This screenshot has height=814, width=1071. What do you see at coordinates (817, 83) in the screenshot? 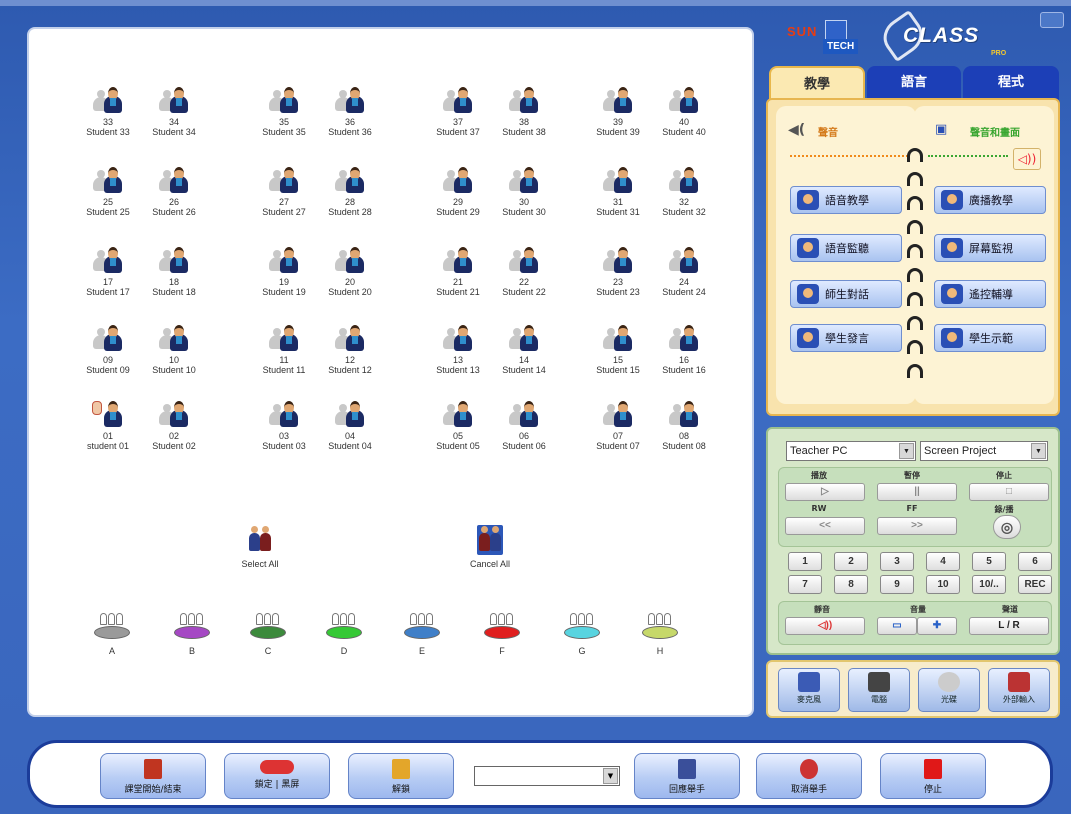
I see `tab-teaching: 教學` at bounding box center [817, 83].